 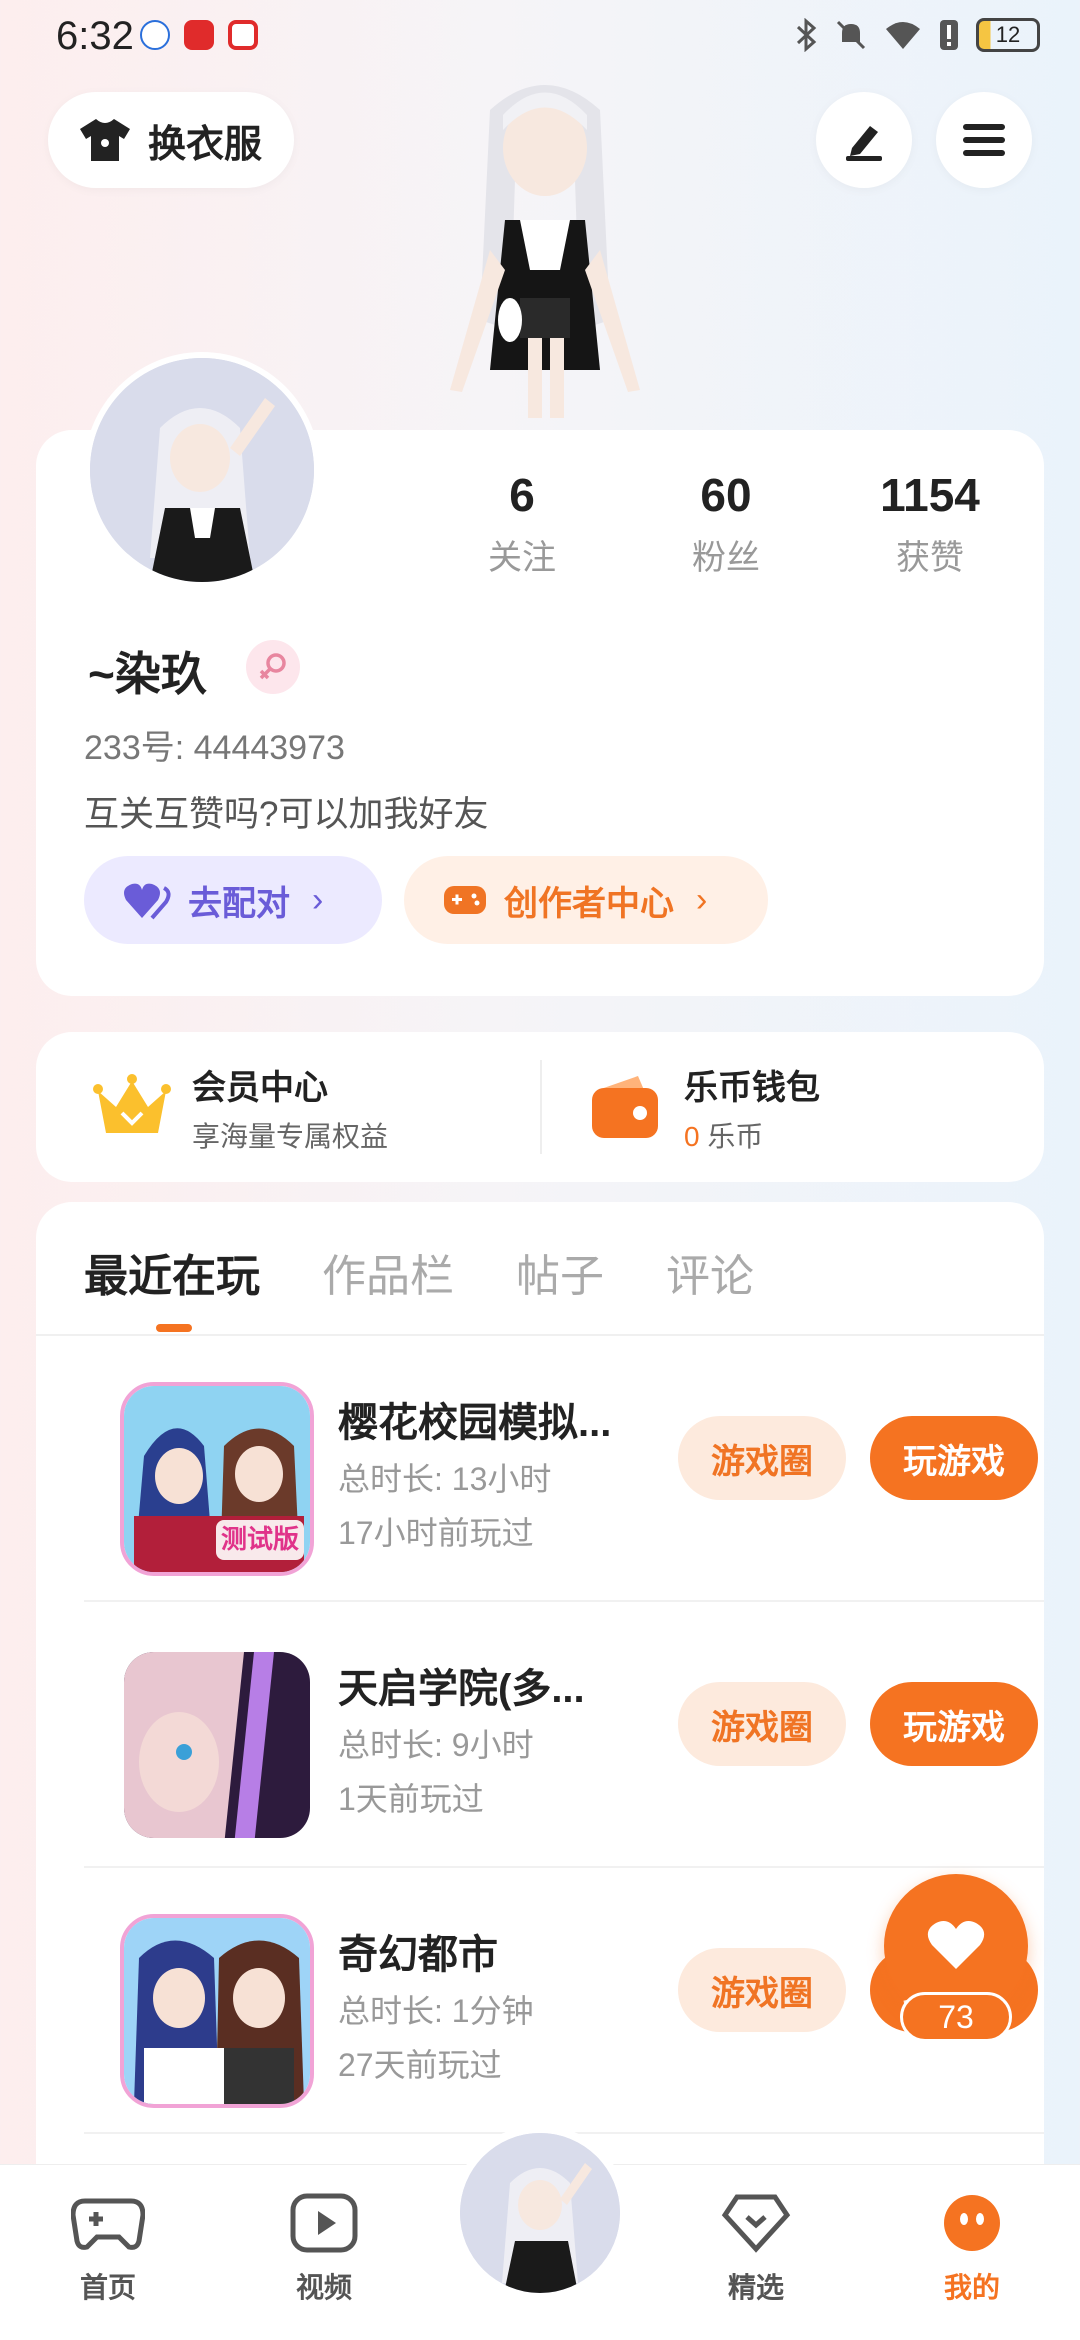 I want to click on nav-avatar-button, so click(x=540, y=2213).